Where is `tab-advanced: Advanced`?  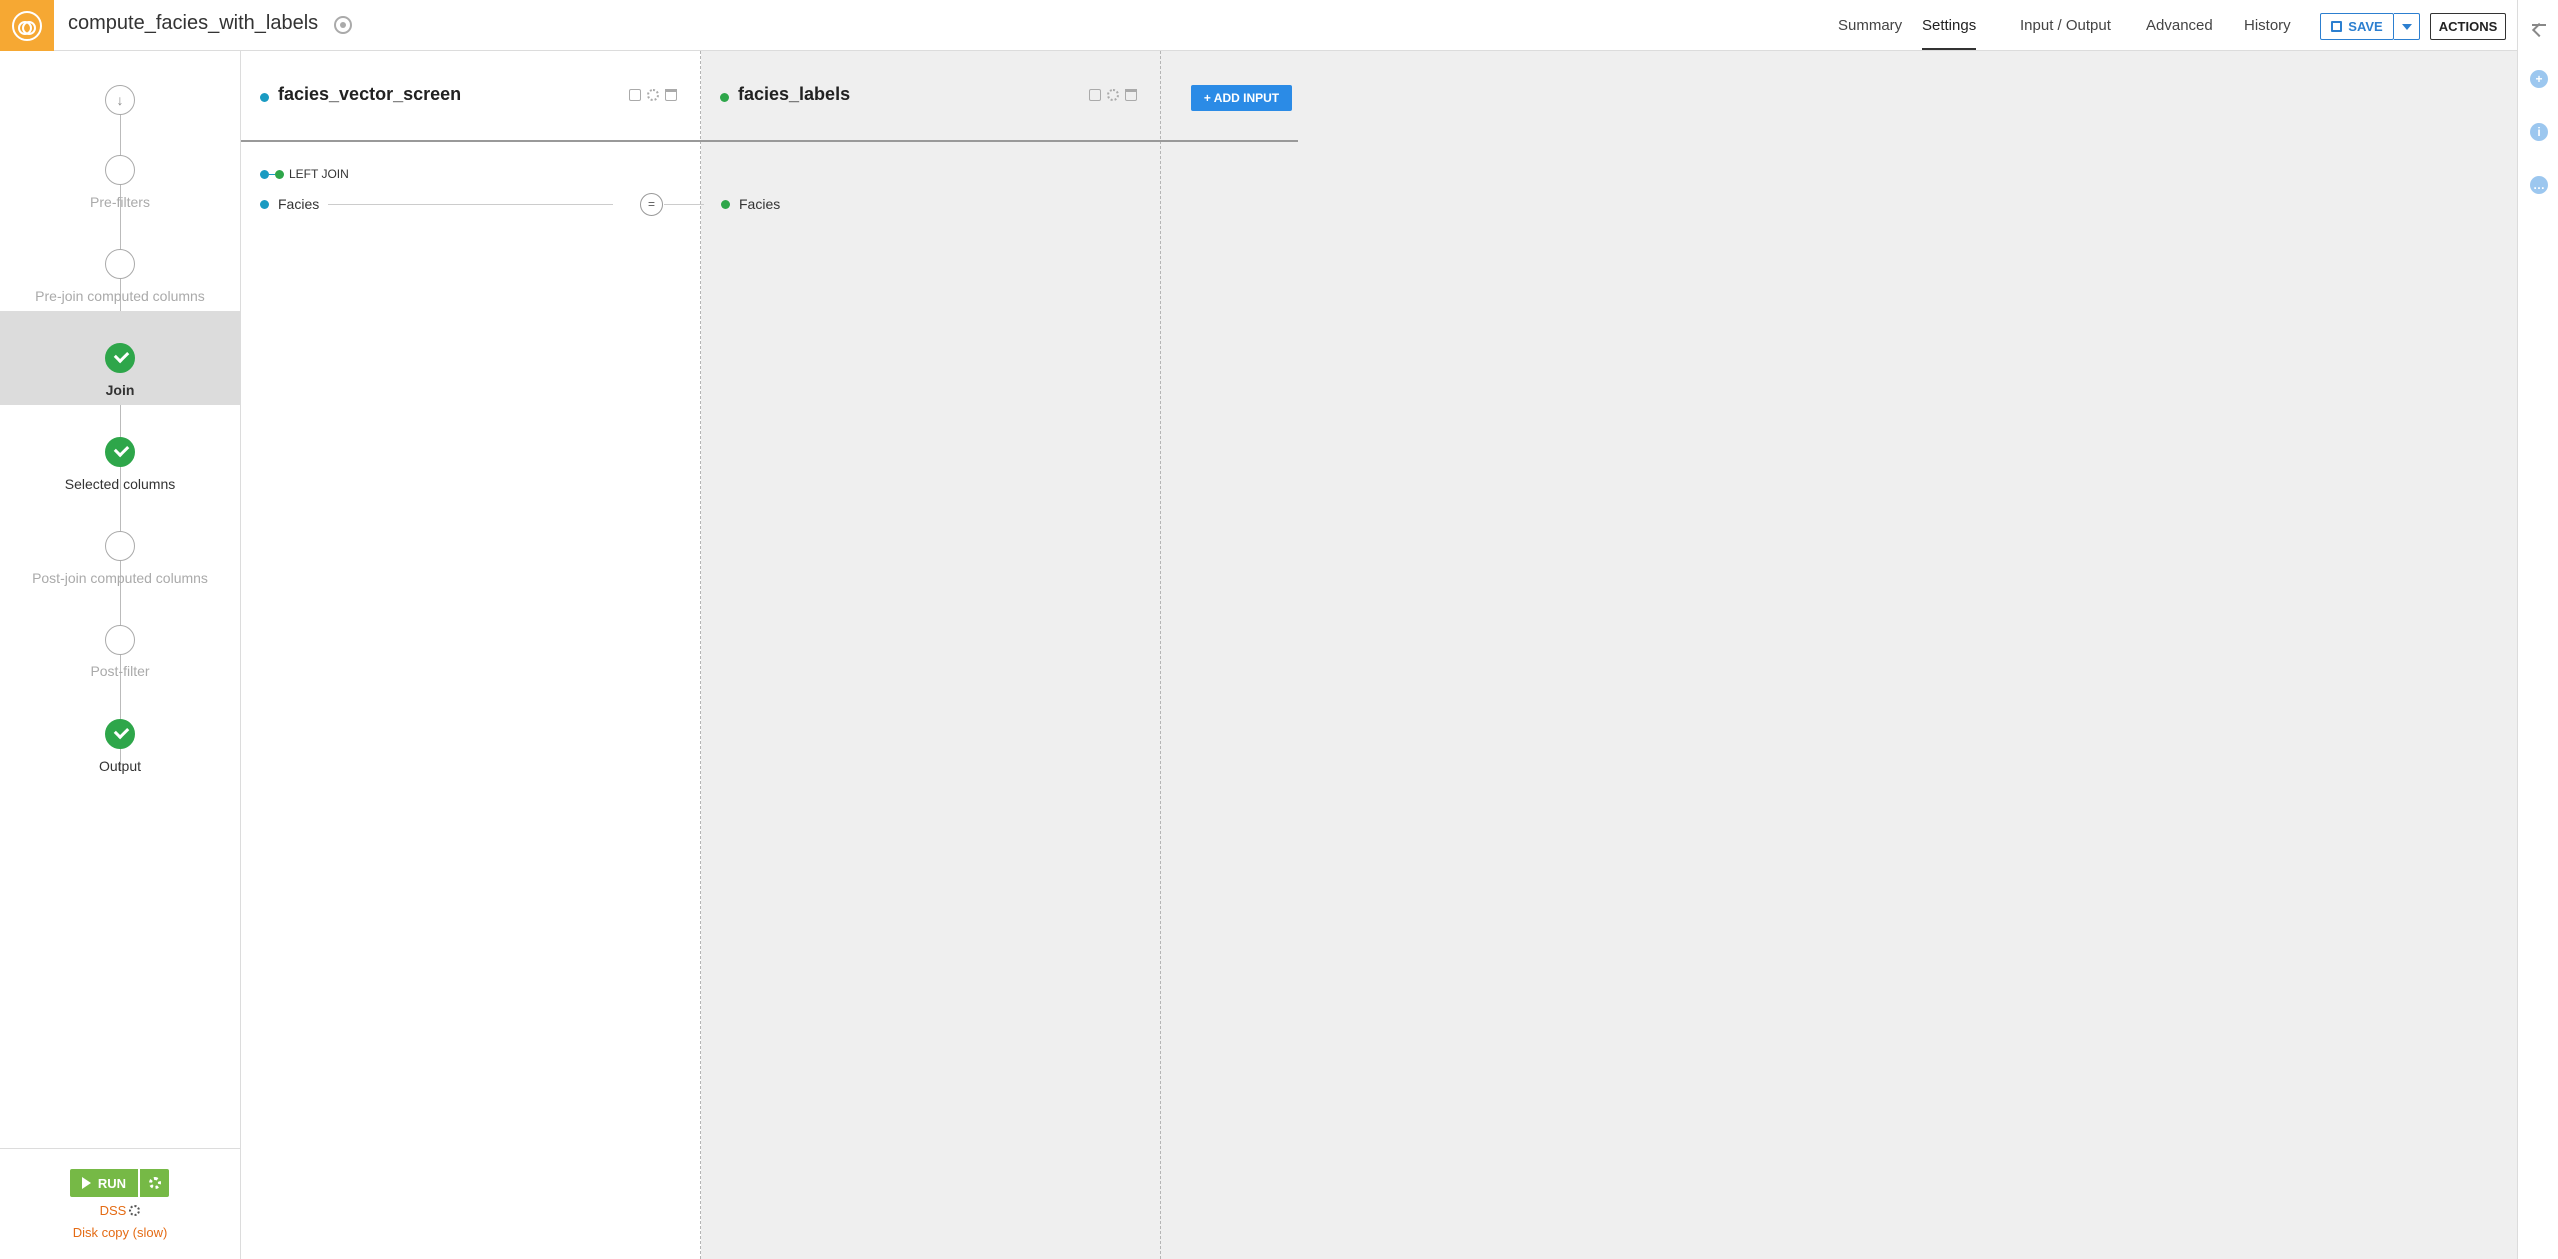 tab-advanced: Advanced is located at coordinates (2179, 25).